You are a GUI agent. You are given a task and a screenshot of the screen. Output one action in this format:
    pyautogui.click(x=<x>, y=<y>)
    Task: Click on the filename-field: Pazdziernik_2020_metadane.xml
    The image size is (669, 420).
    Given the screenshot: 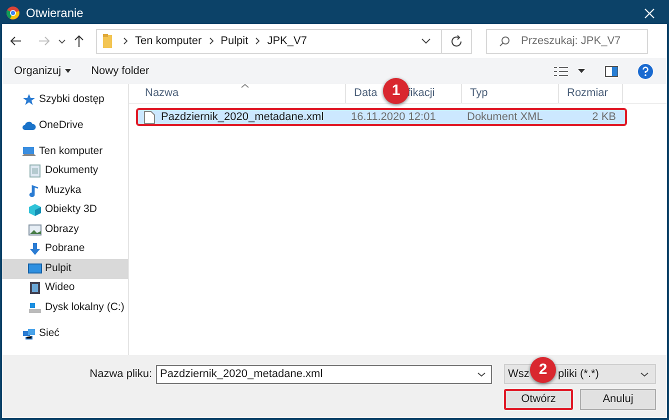 What is the action you would take?
    pyautogui.click(x=324, y=374)
    